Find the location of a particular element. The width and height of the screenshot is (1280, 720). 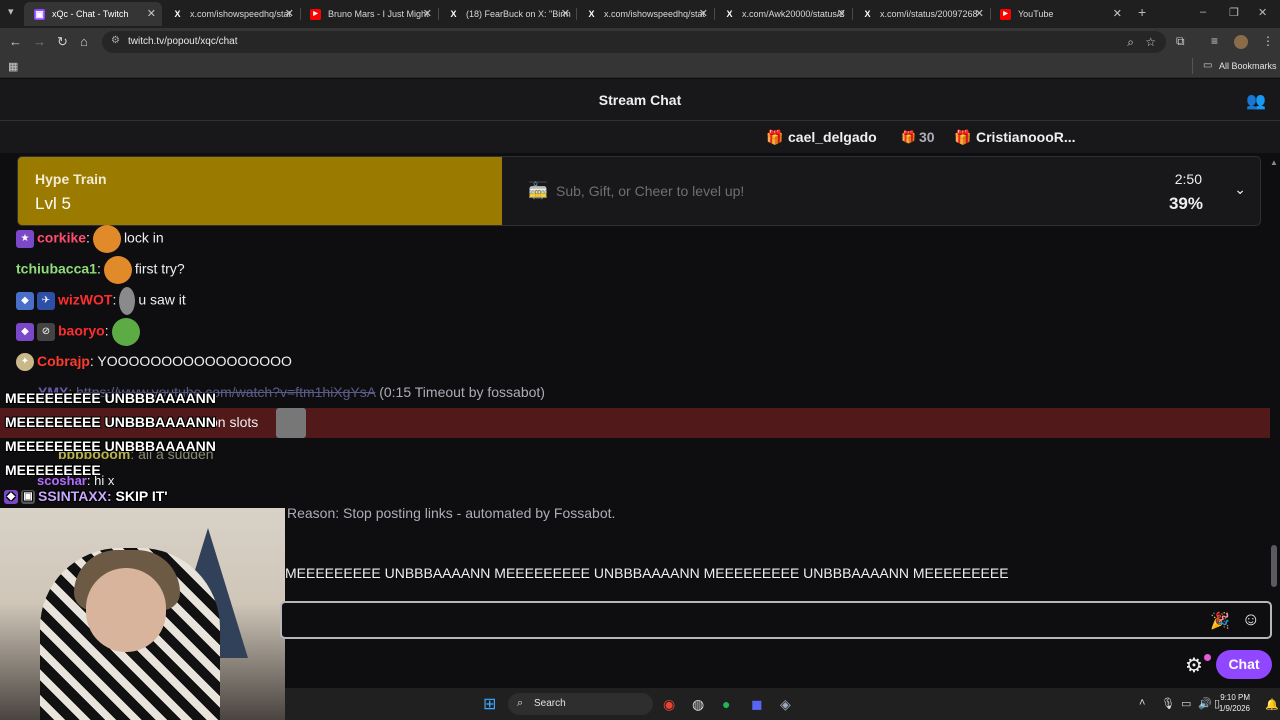

all-bookmarks-link: All Bookmarks is located at coordinates (1248, 66).